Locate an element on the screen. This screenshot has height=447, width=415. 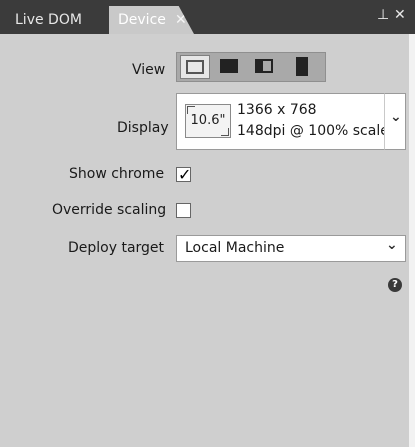
fill-view-icon is located at coordinates (229, 66).